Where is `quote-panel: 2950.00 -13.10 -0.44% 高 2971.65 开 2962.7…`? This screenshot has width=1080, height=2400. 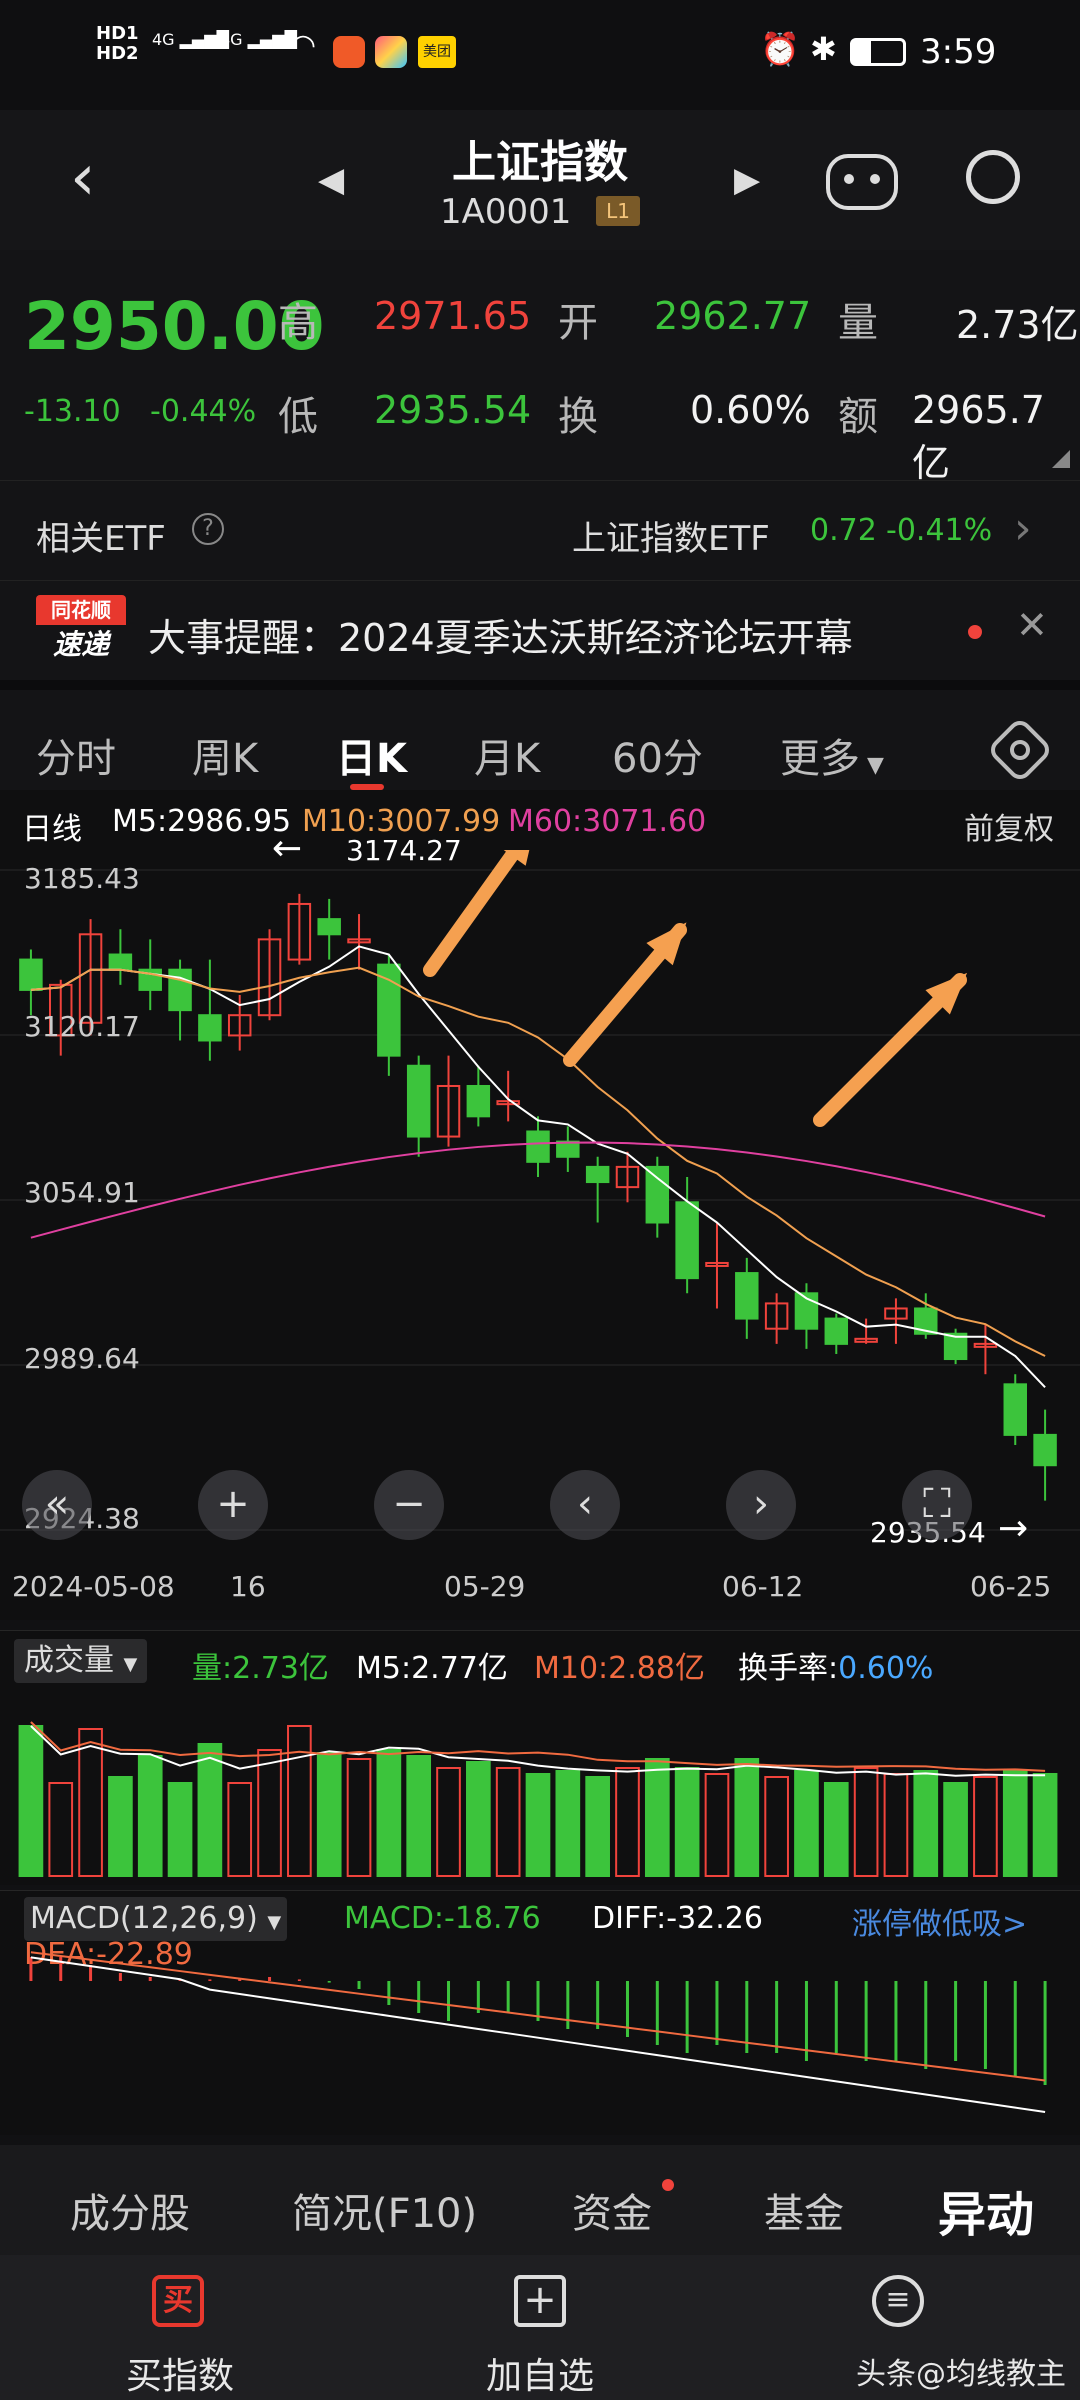 quote-panel: 2950.00 -13.10 -0.44% 高 2971.65 开 2962.7… is located at coordinates (540, 367).